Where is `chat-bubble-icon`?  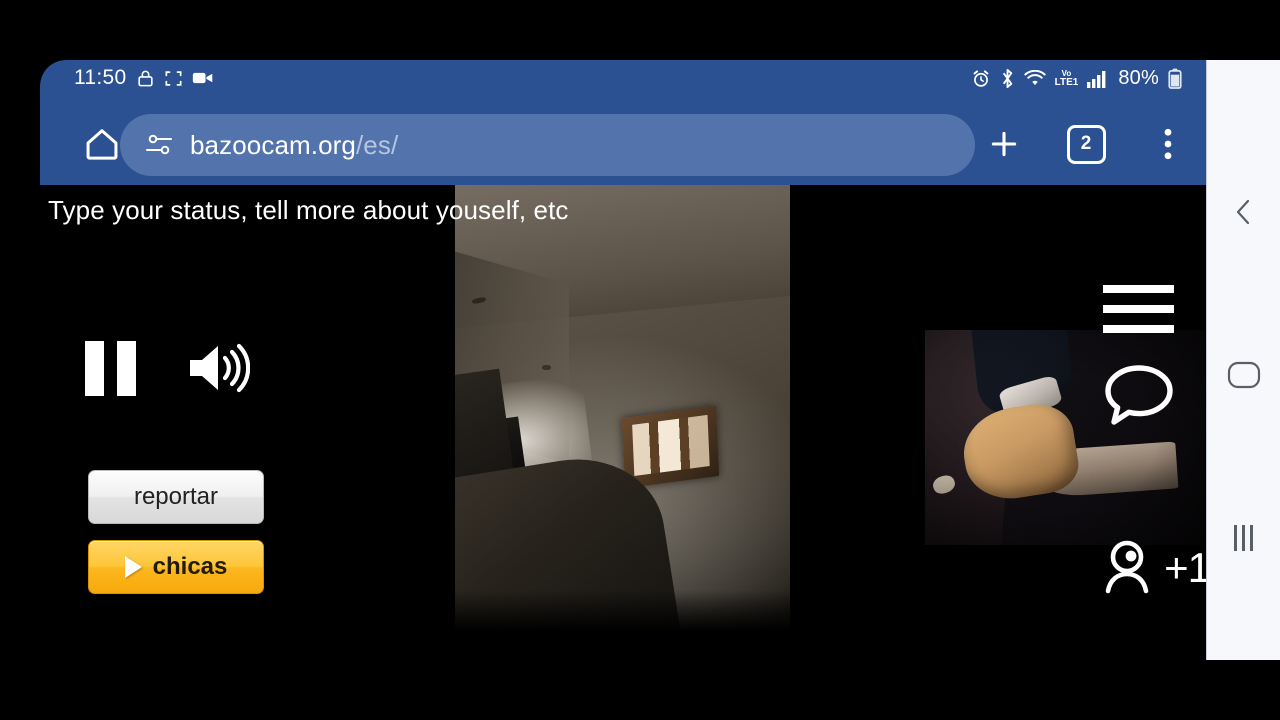
chat-bubble-icon is located at coordinates (1139, 395).